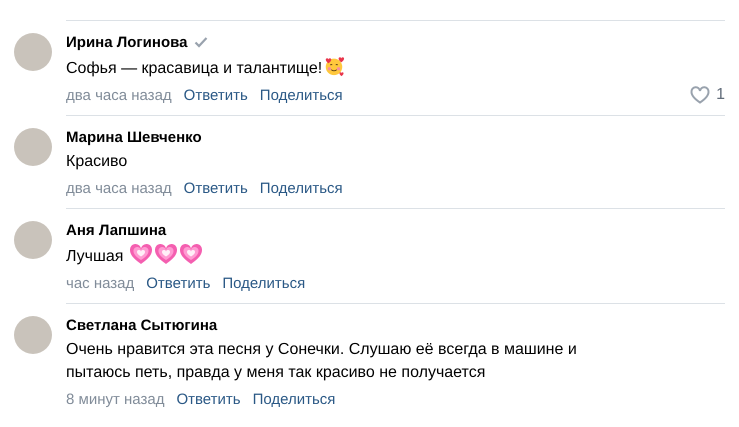 The height and width of the screenshot is (427, 739). What do you see at coordinates (321, 361) in the screenshot?
I see `comment-text: Очень нравится эта песня у Сонечки. Слушаю её всегда в машине и пытаюсь петь, правда у меня так красиво не получается` at bounding box center [321, 361].